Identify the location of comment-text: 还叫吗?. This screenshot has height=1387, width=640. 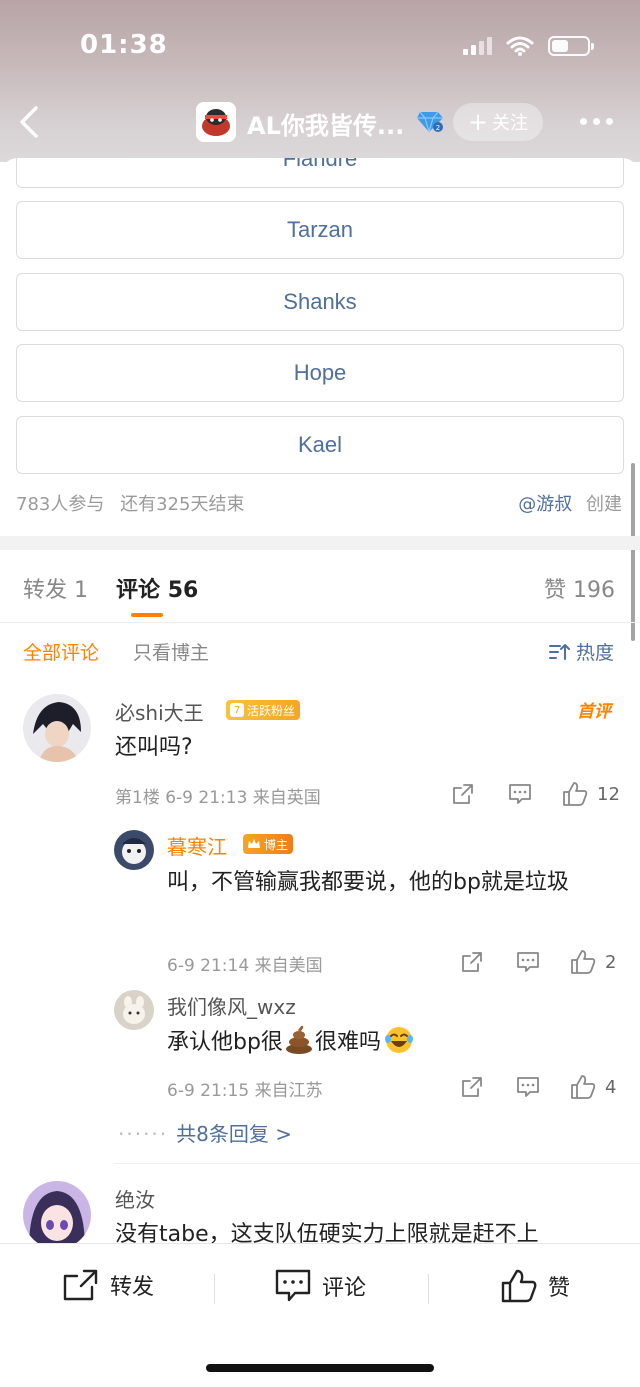
(154, 747).